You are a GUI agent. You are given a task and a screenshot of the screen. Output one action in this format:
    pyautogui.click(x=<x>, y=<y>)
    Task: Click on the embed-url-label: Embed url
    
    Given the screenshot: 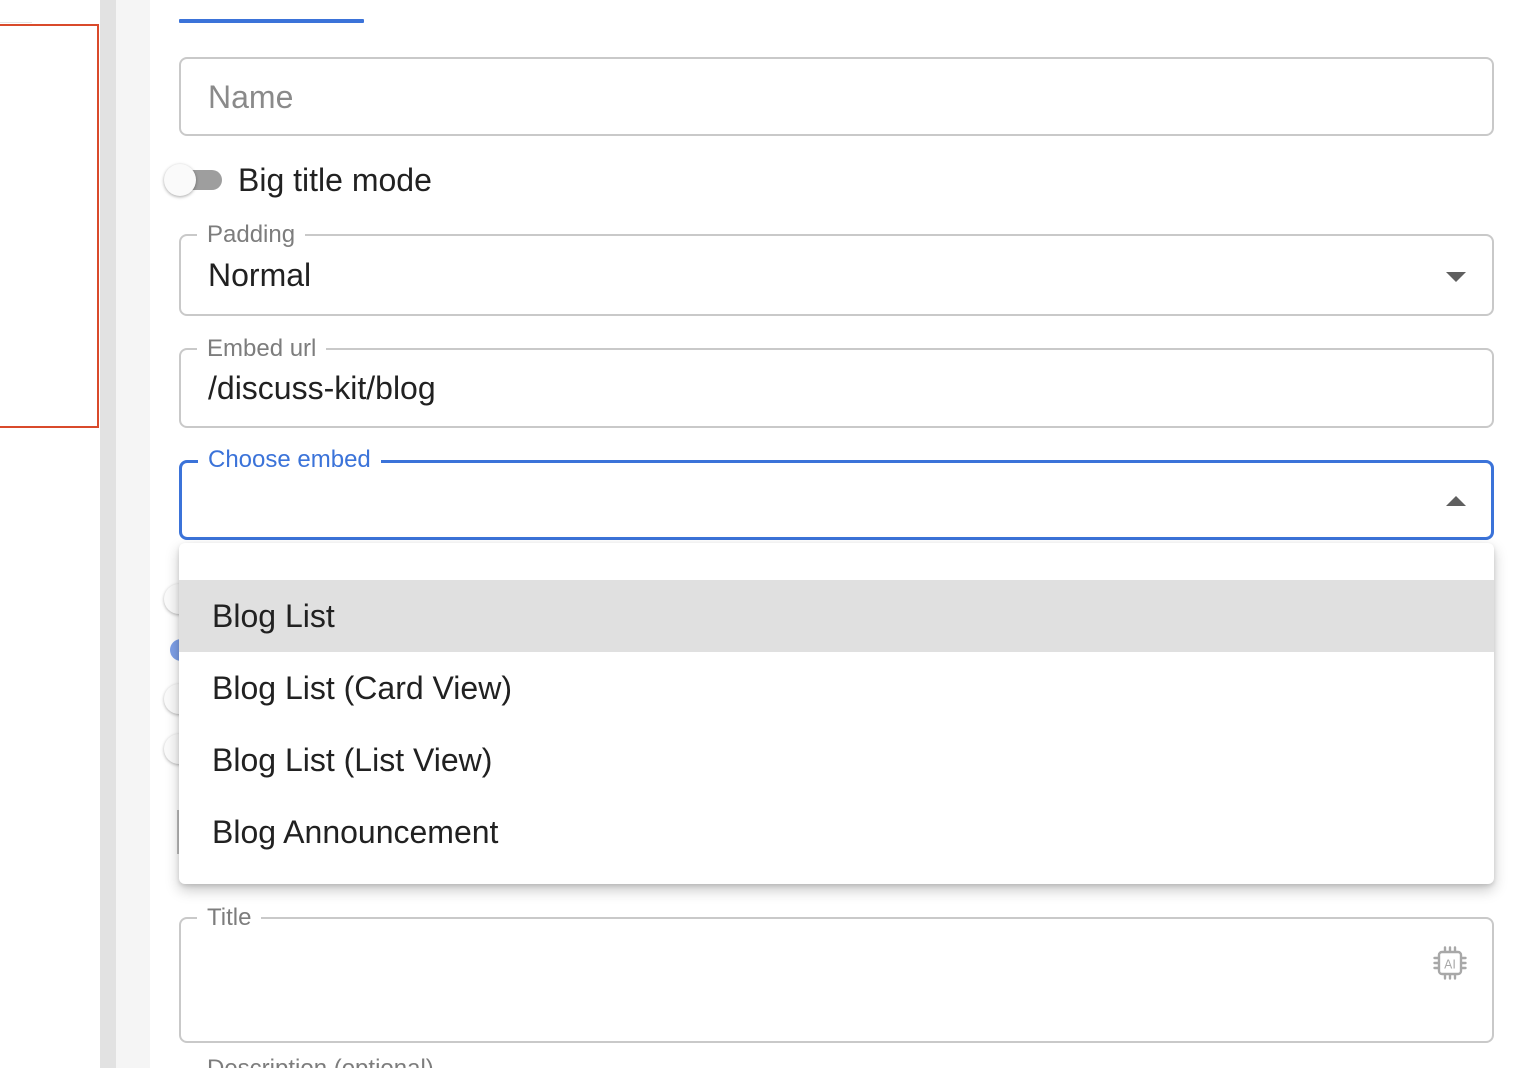 What is the action you would take?
    pyautogui.click(x=262, y=349)
    